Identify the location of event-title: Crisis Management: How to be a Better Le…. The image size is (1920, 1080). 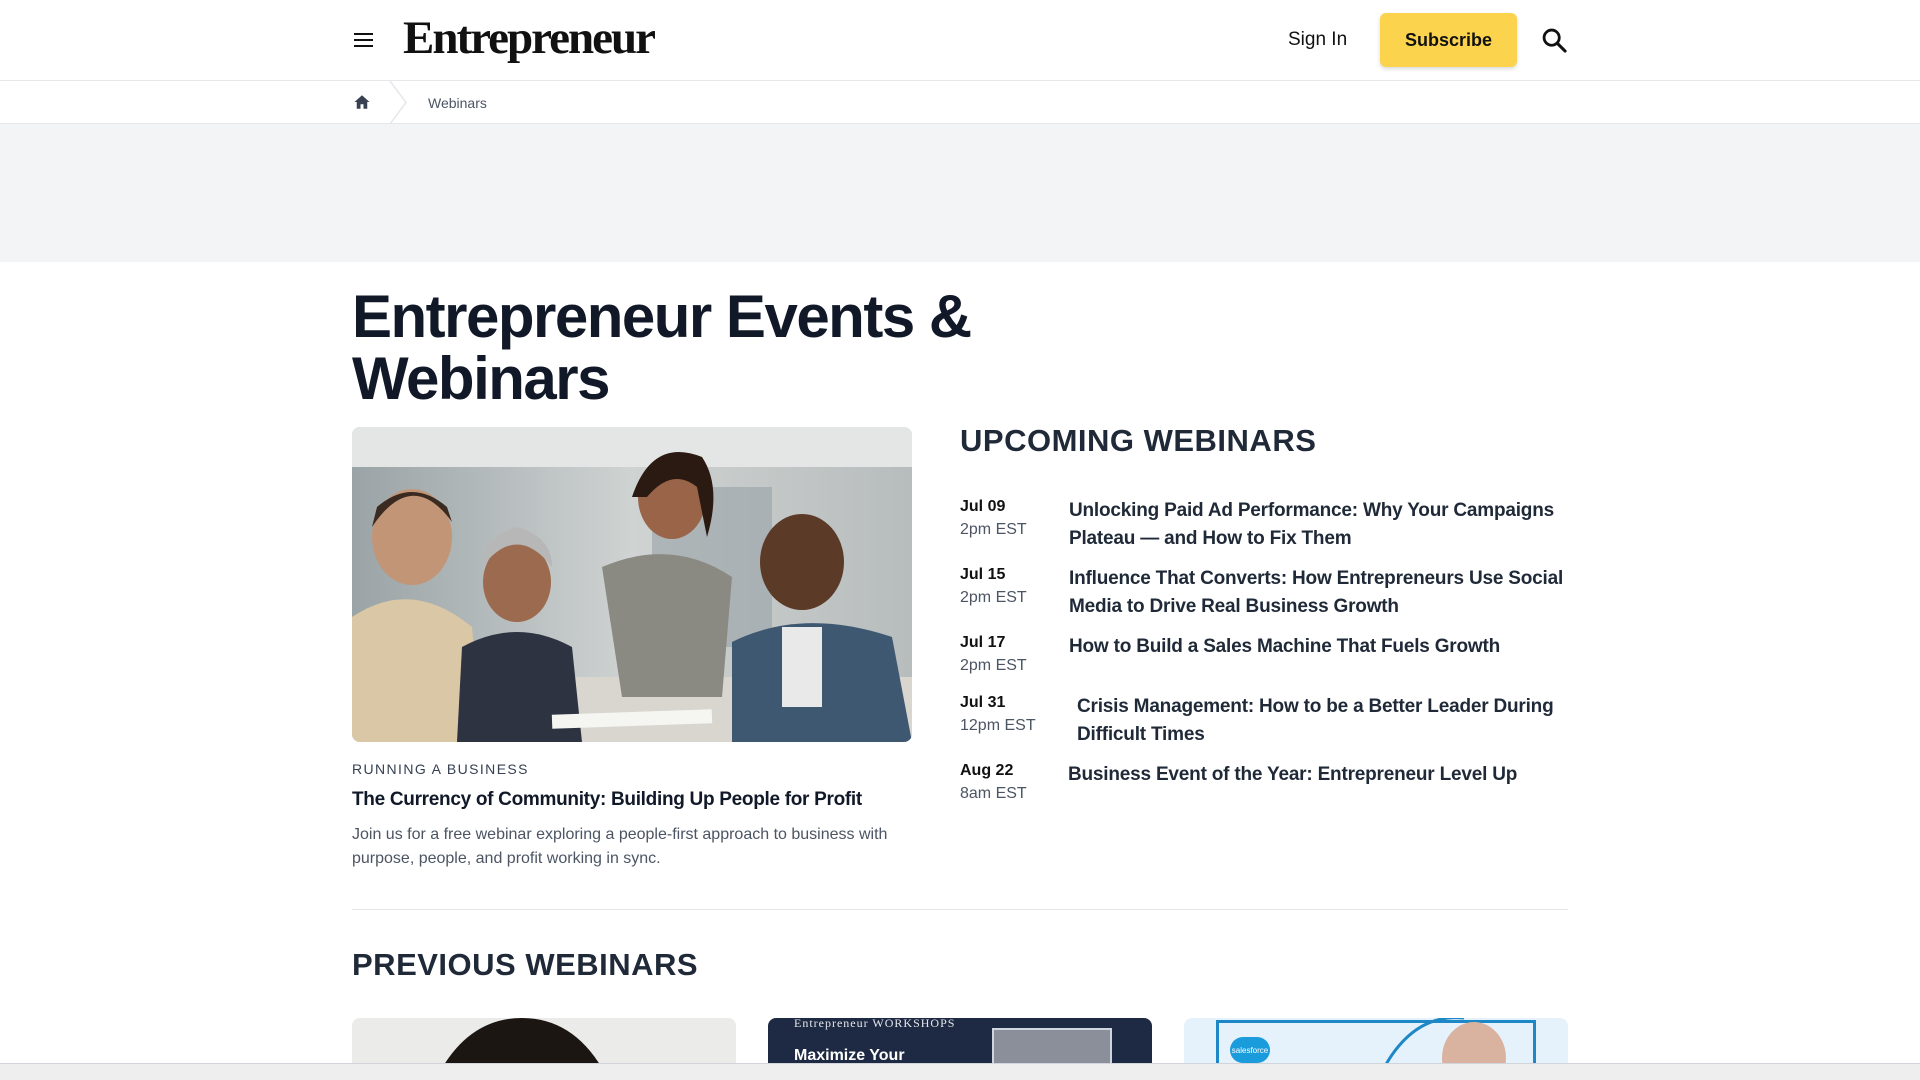
(1327, 721).